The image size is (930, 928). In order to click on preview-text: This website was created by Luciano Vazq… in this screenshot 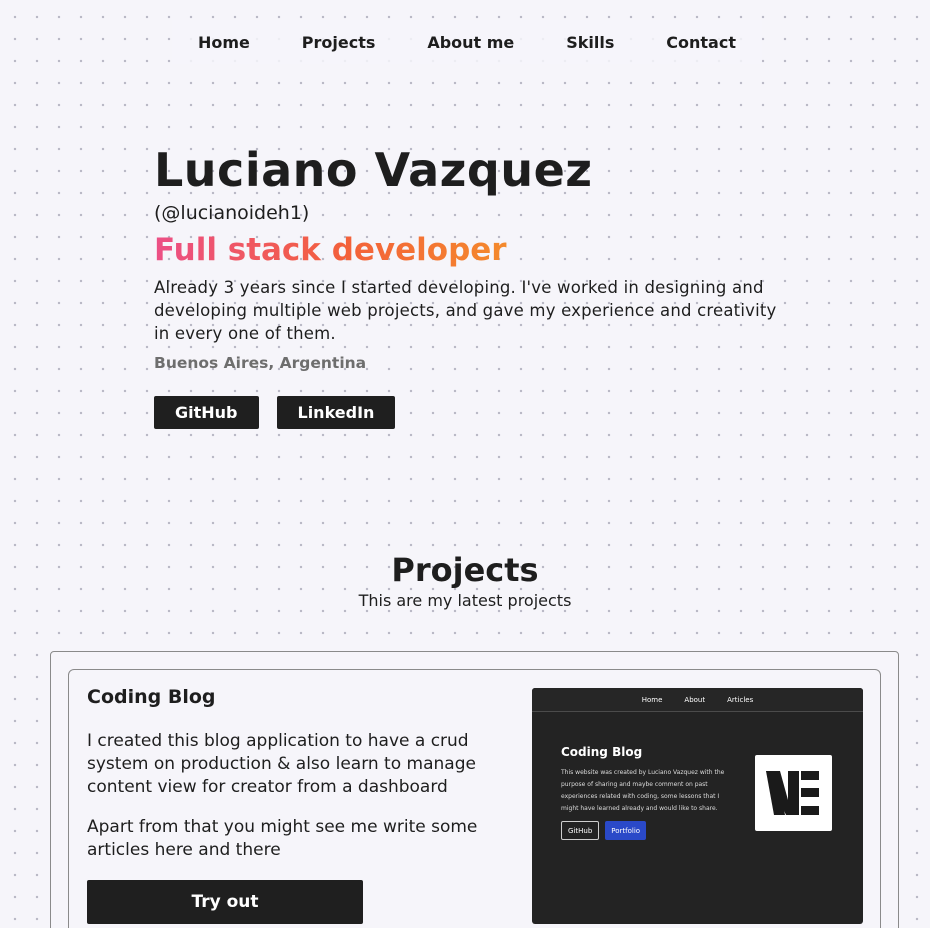, I will do `click(643, 790)`.